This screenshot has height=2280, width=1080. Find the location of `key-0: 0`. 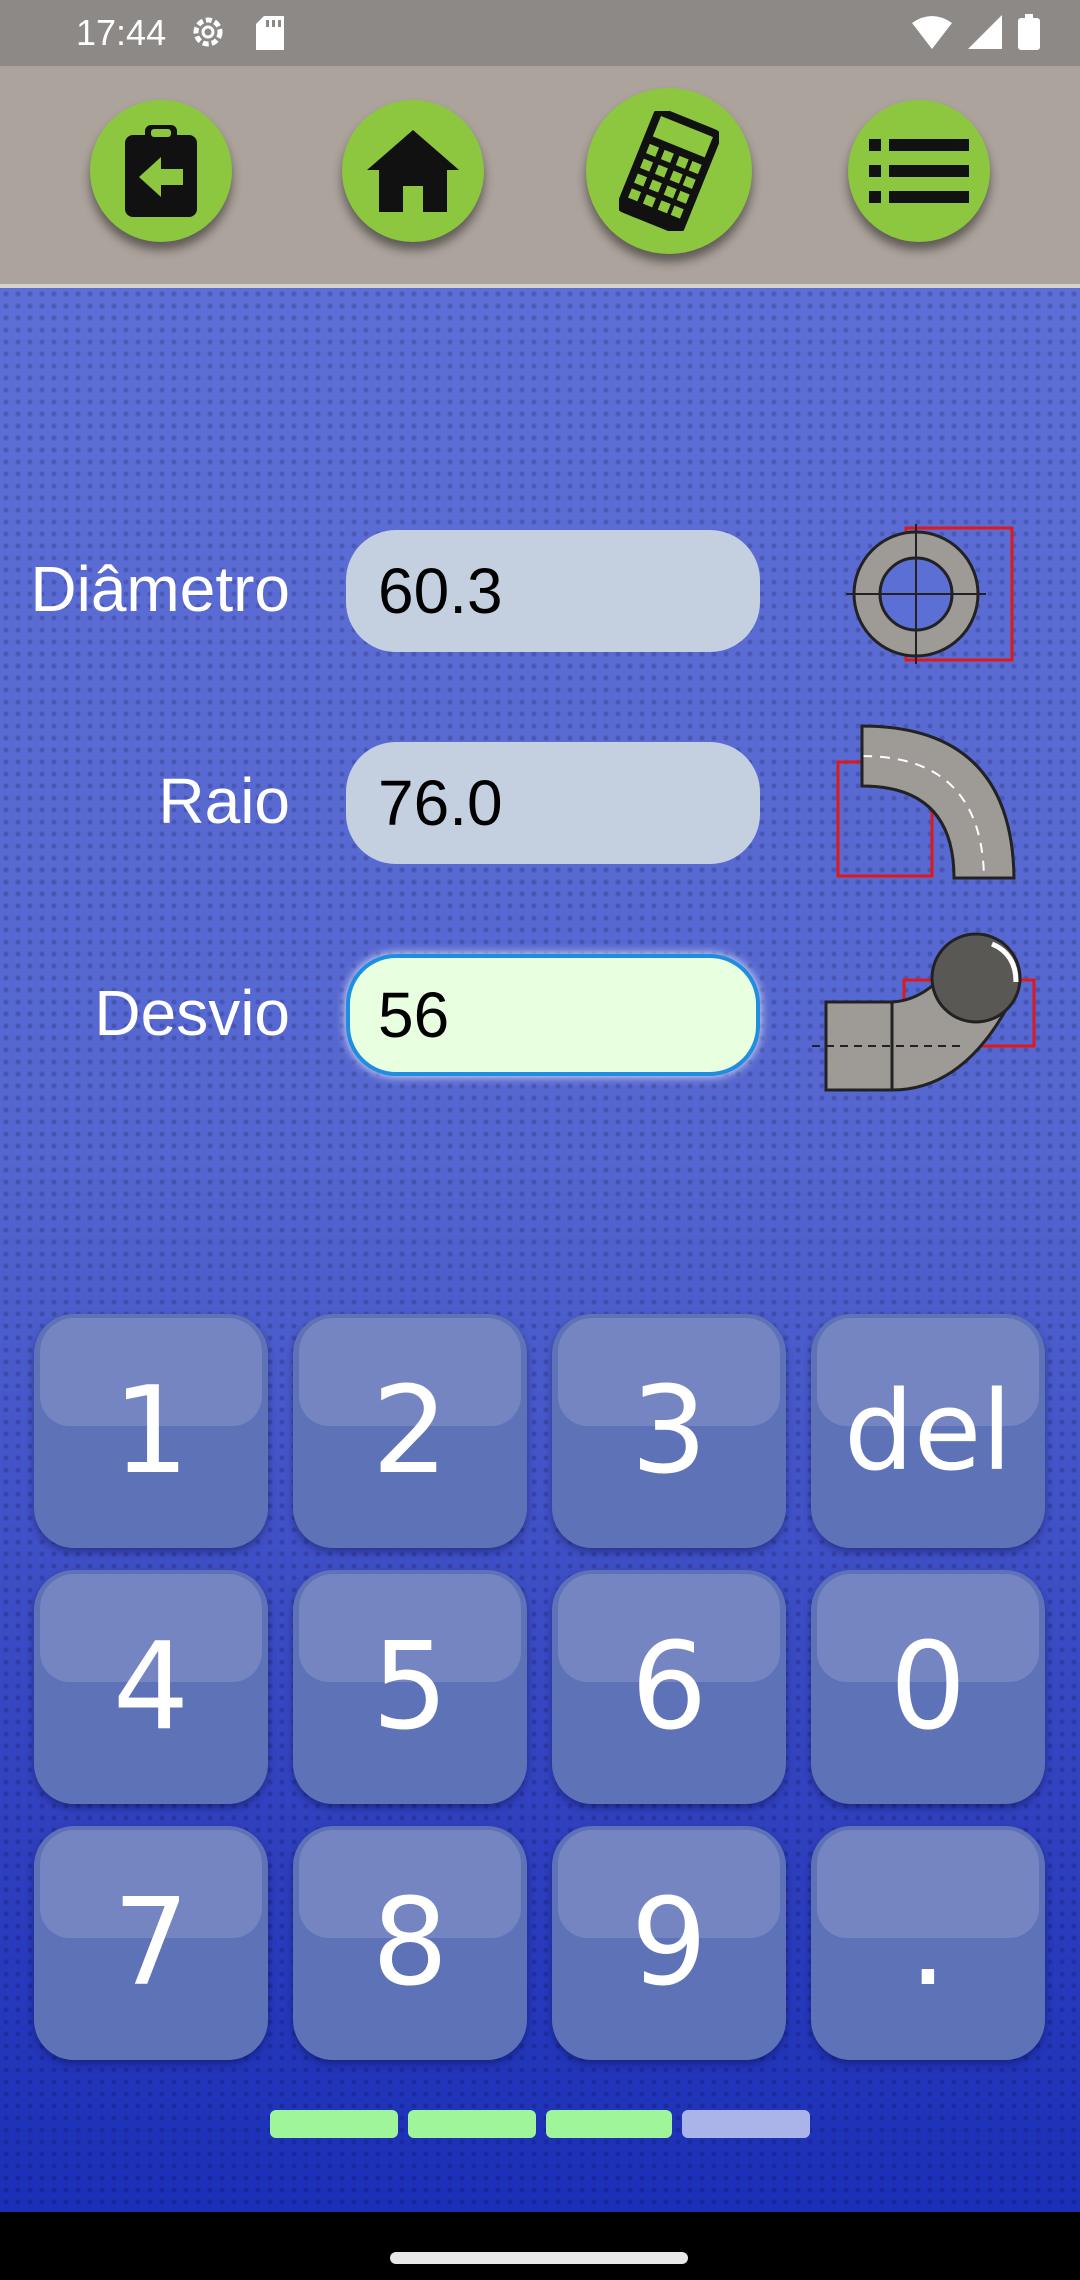

key-0: 0 is located at coordinates (928, 1687).